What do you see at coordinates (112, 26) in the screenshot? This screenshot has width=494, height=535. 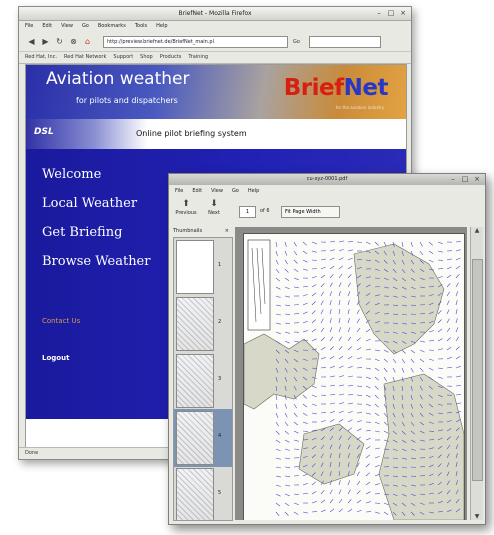 I see `menu-bookmarks: Bookmarks` at bounding box center [112, 26].